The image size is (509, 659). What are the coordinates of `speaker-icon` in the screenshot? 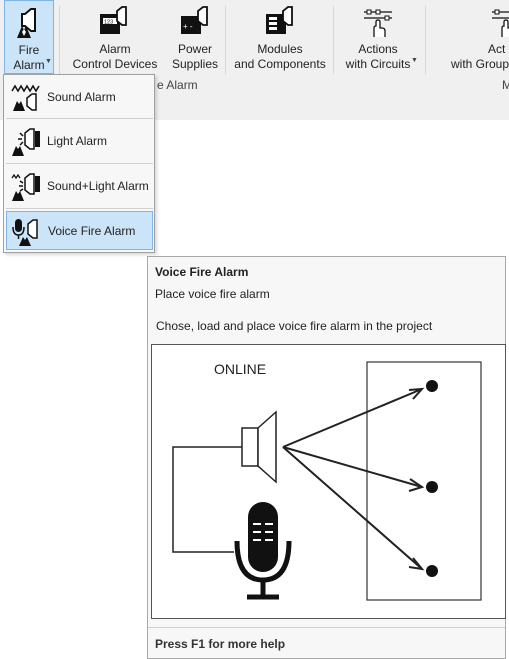 It's located at (259, 447).